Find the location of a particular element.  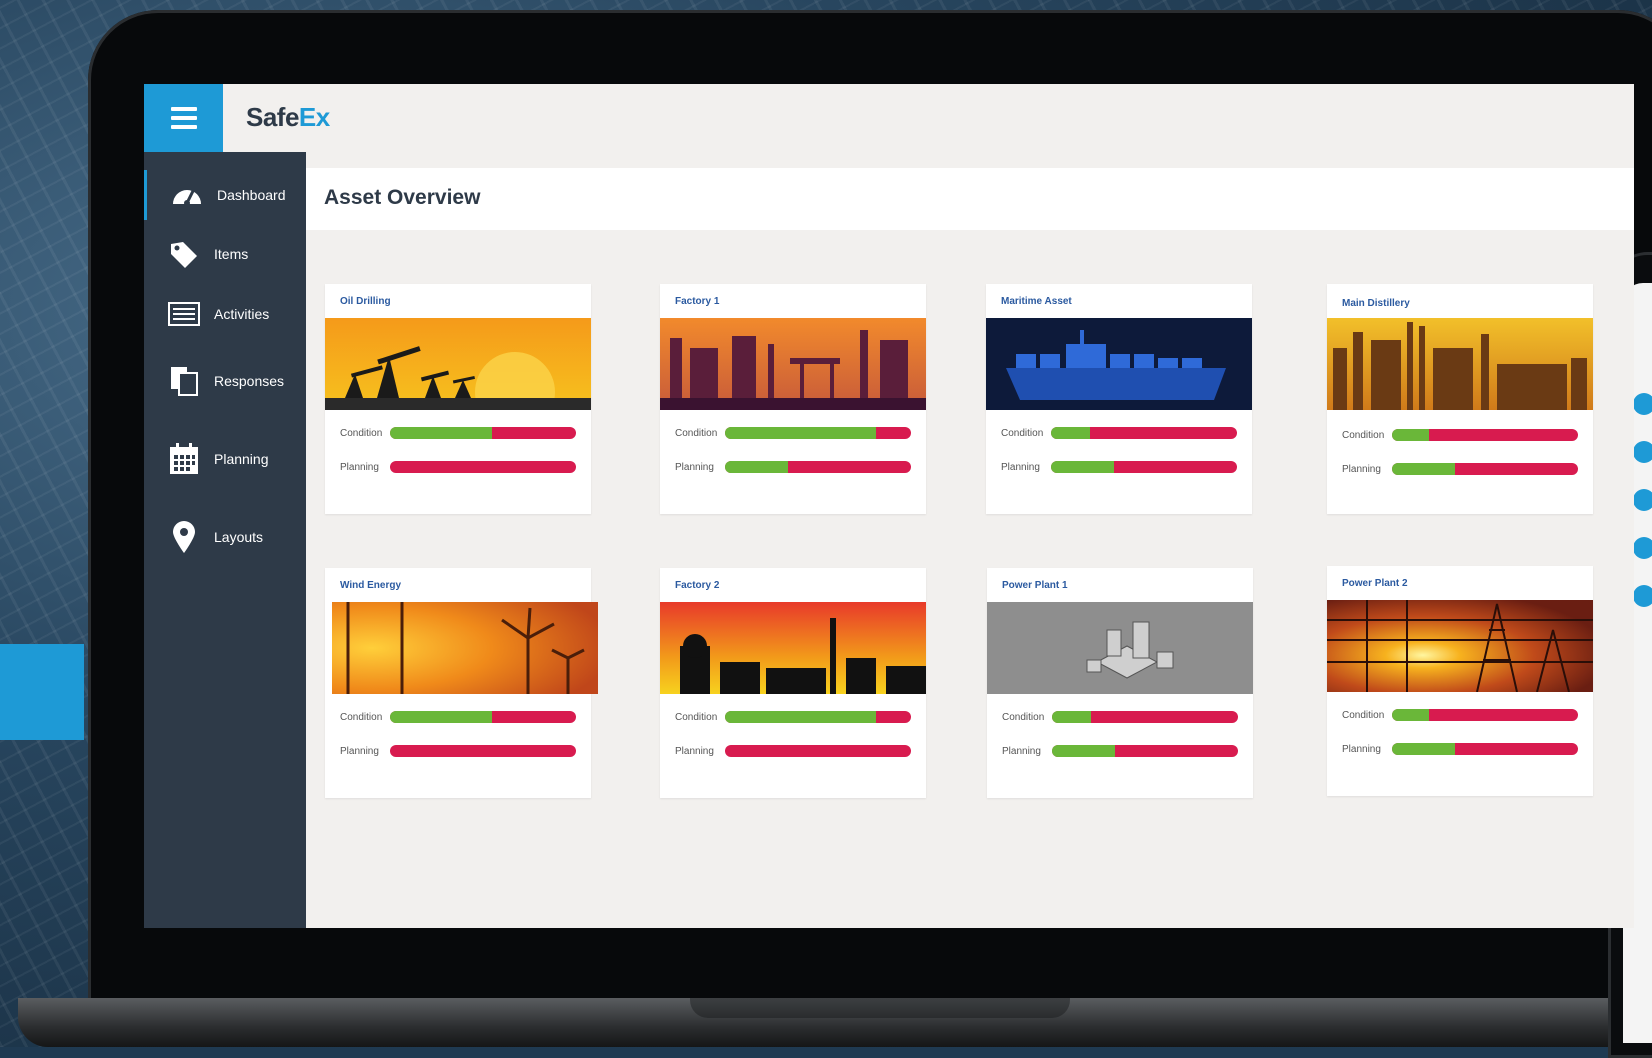

asset-card-wind-energy: Wind Energy Condition Planning is located at coordinates (461, 683).